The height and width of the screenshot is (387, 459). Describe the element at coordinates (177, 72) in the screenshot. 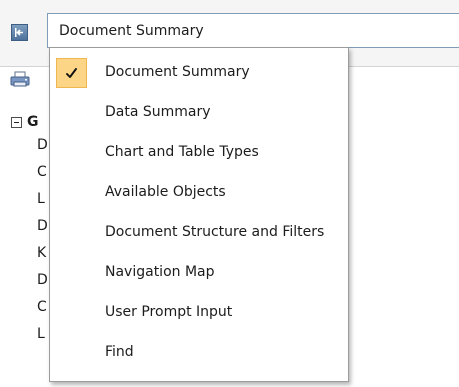

I see `menu-item-label: Document Summary` at that location.